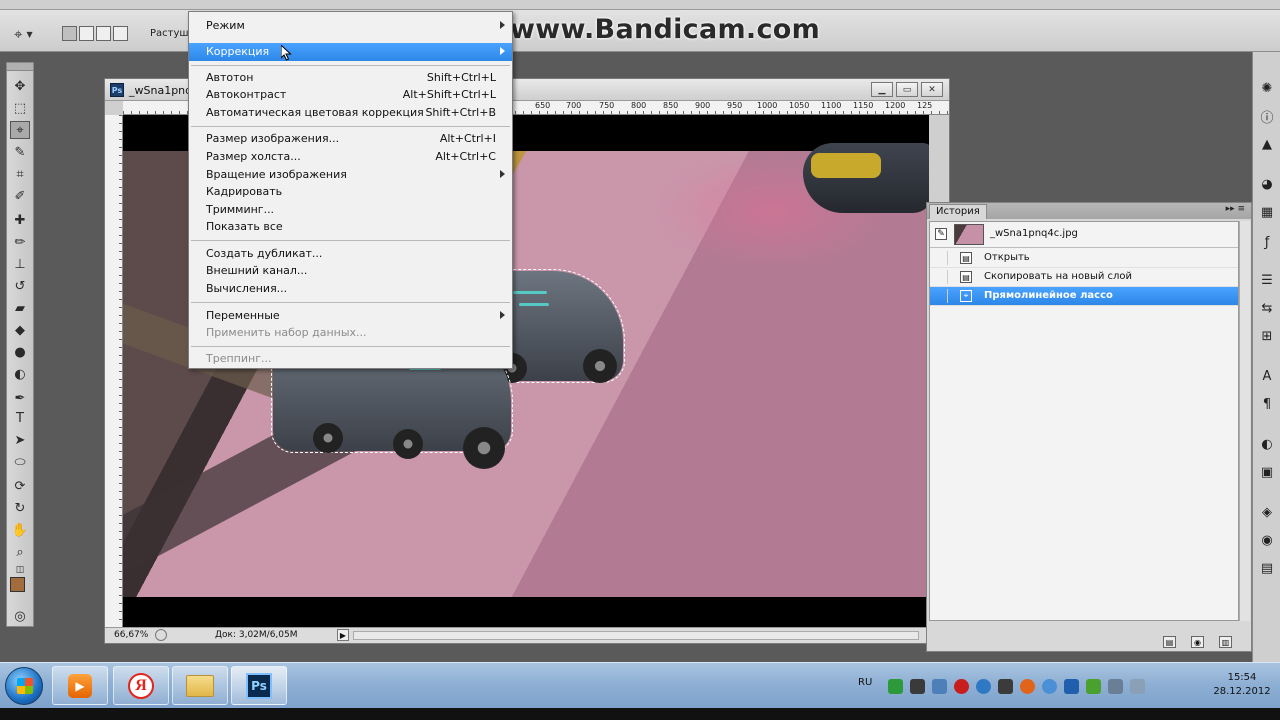  I want to click on clone-panel-icon: ⊞, so click(1267, 336).